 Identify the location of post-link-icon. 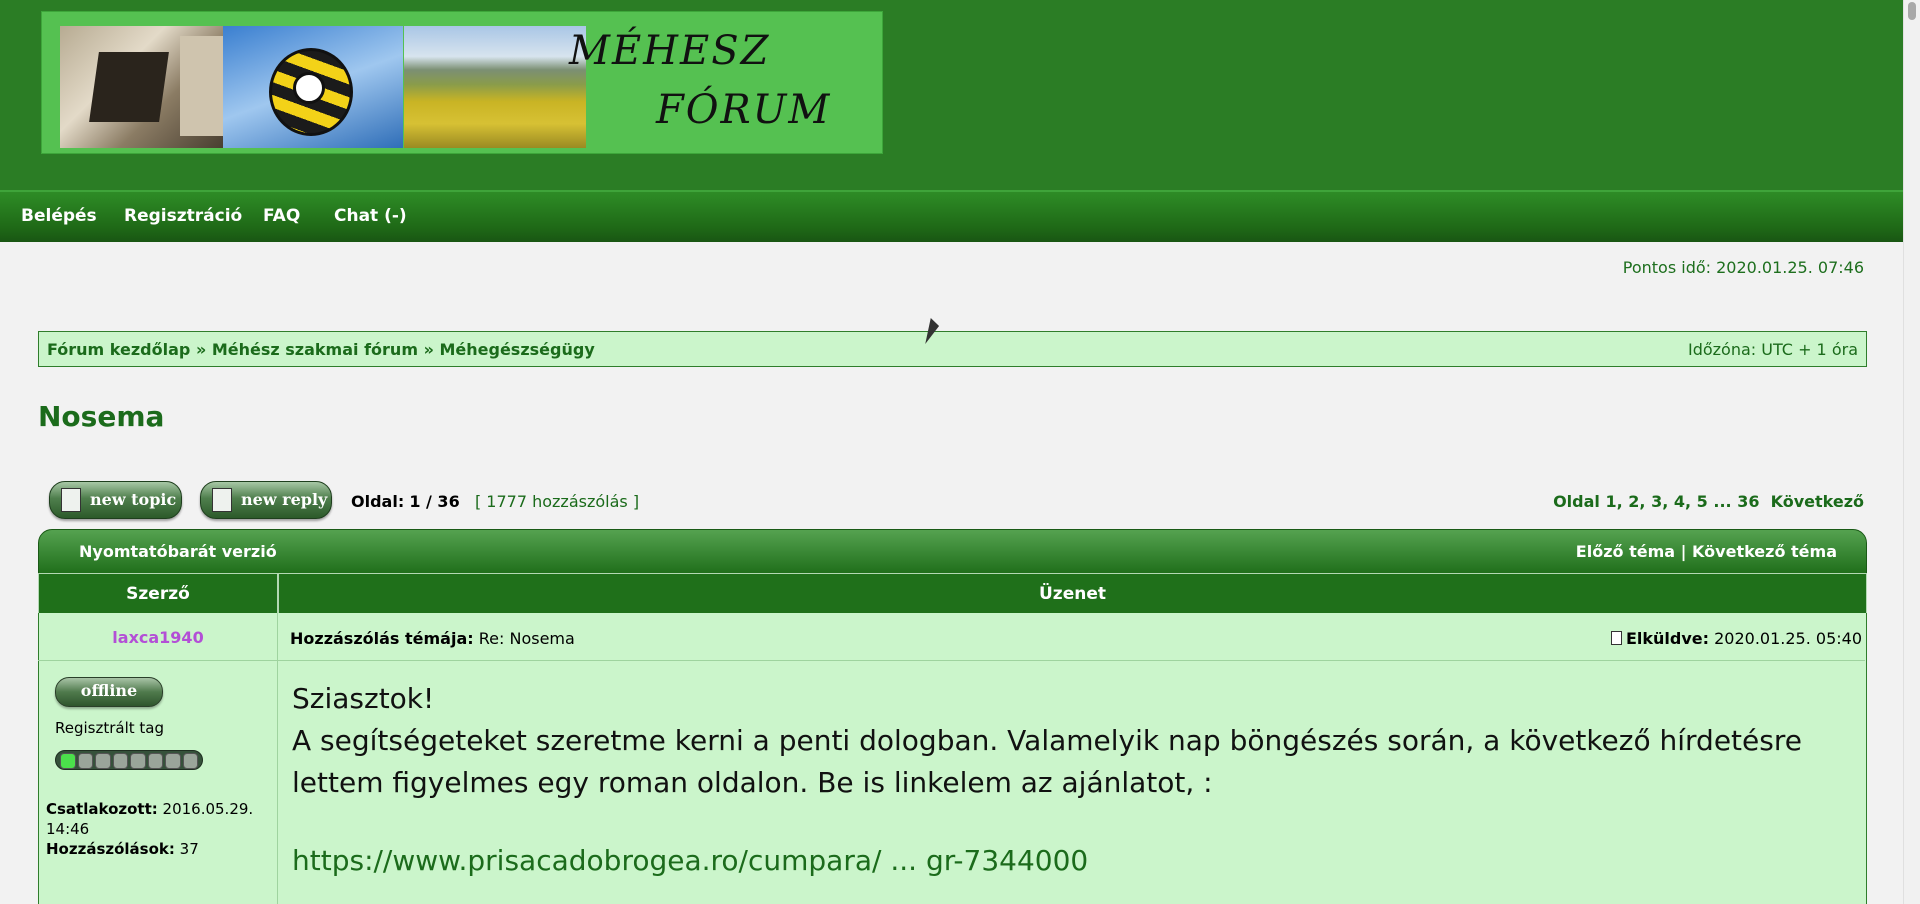
(1616, 638).